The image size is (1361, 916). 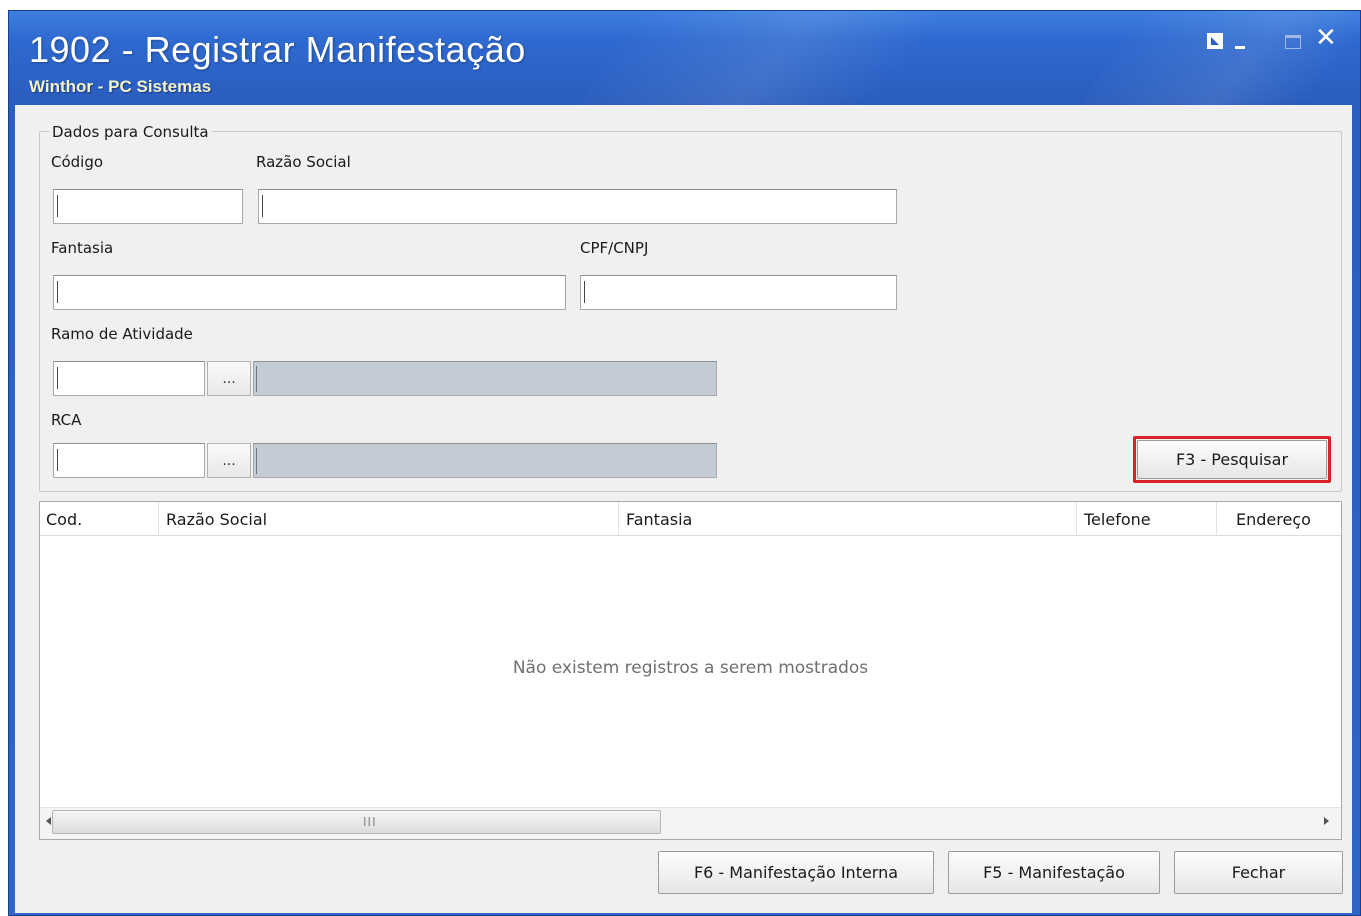 What do you see at coordinates (796, 872) in the screenshot?
I see `manifestacao-interna-button: F6 - Manifestação Interna` at bounding box center [796, 872].